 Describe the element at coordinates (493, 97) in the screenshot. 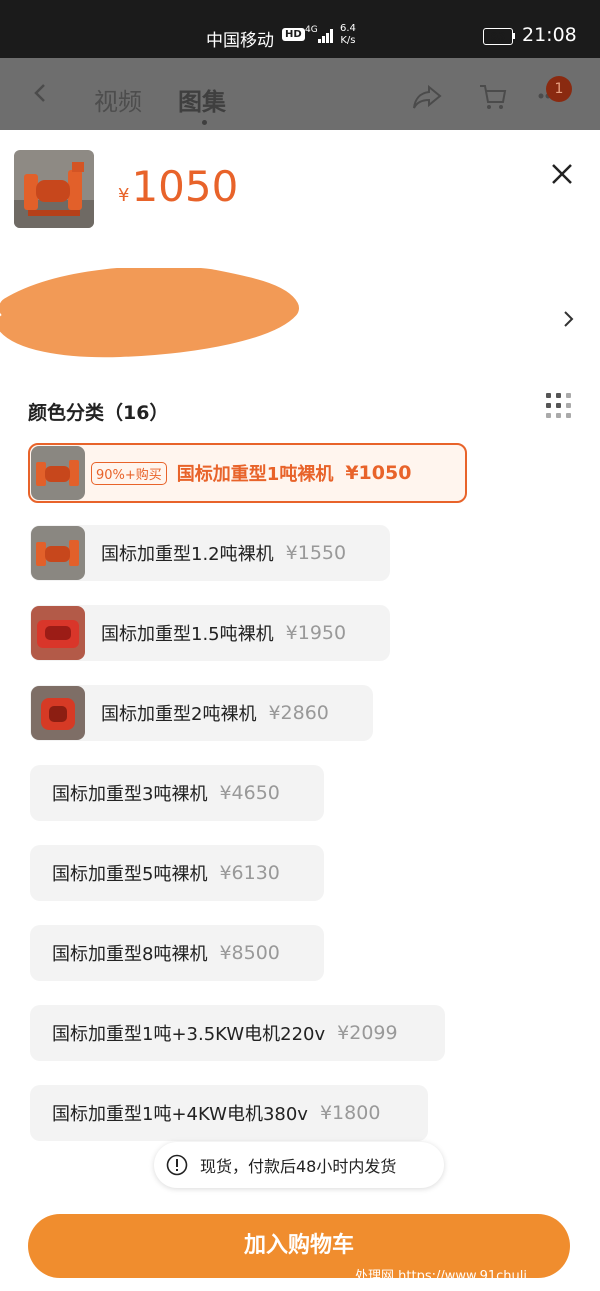

I see `cart-icon` at that location.